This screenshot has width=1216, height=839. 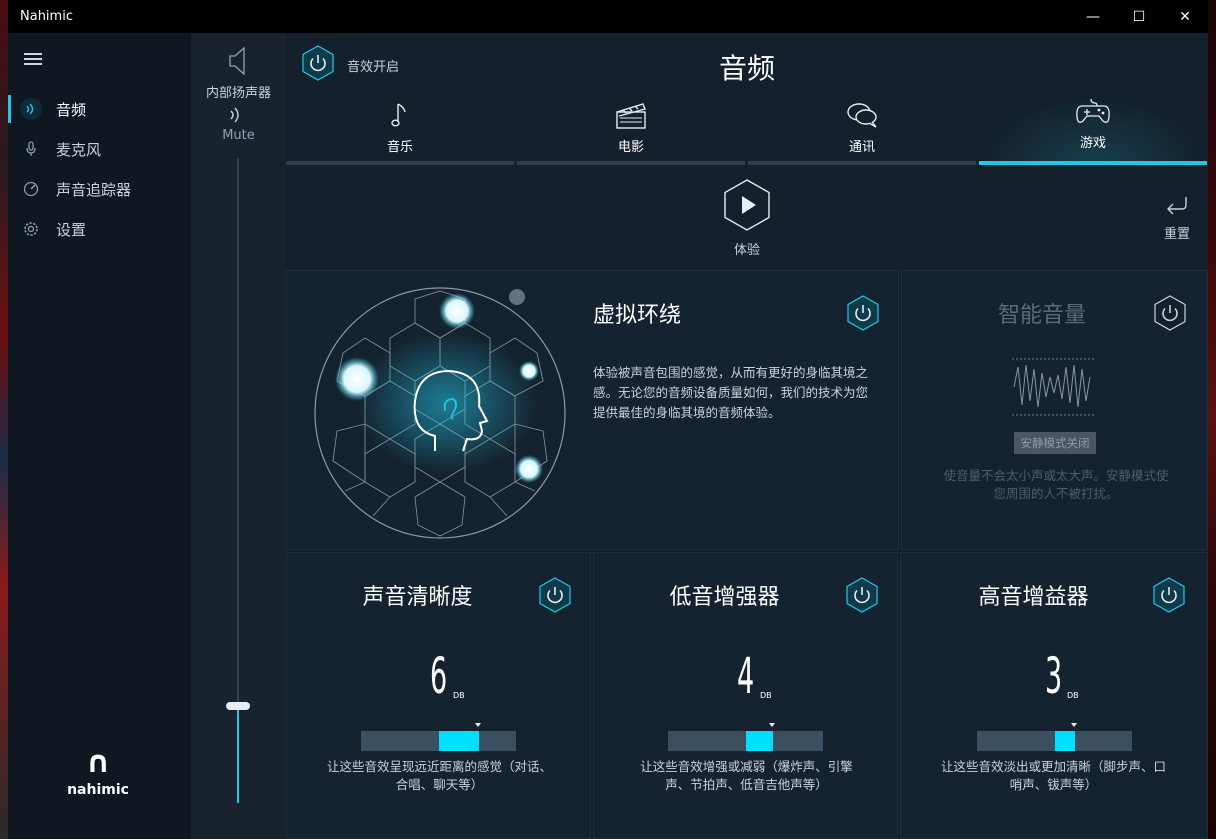 What do you see at coordinates (239, 61) in the screenshot?
I see `speaker-icon` at bounding box center [239, 61].